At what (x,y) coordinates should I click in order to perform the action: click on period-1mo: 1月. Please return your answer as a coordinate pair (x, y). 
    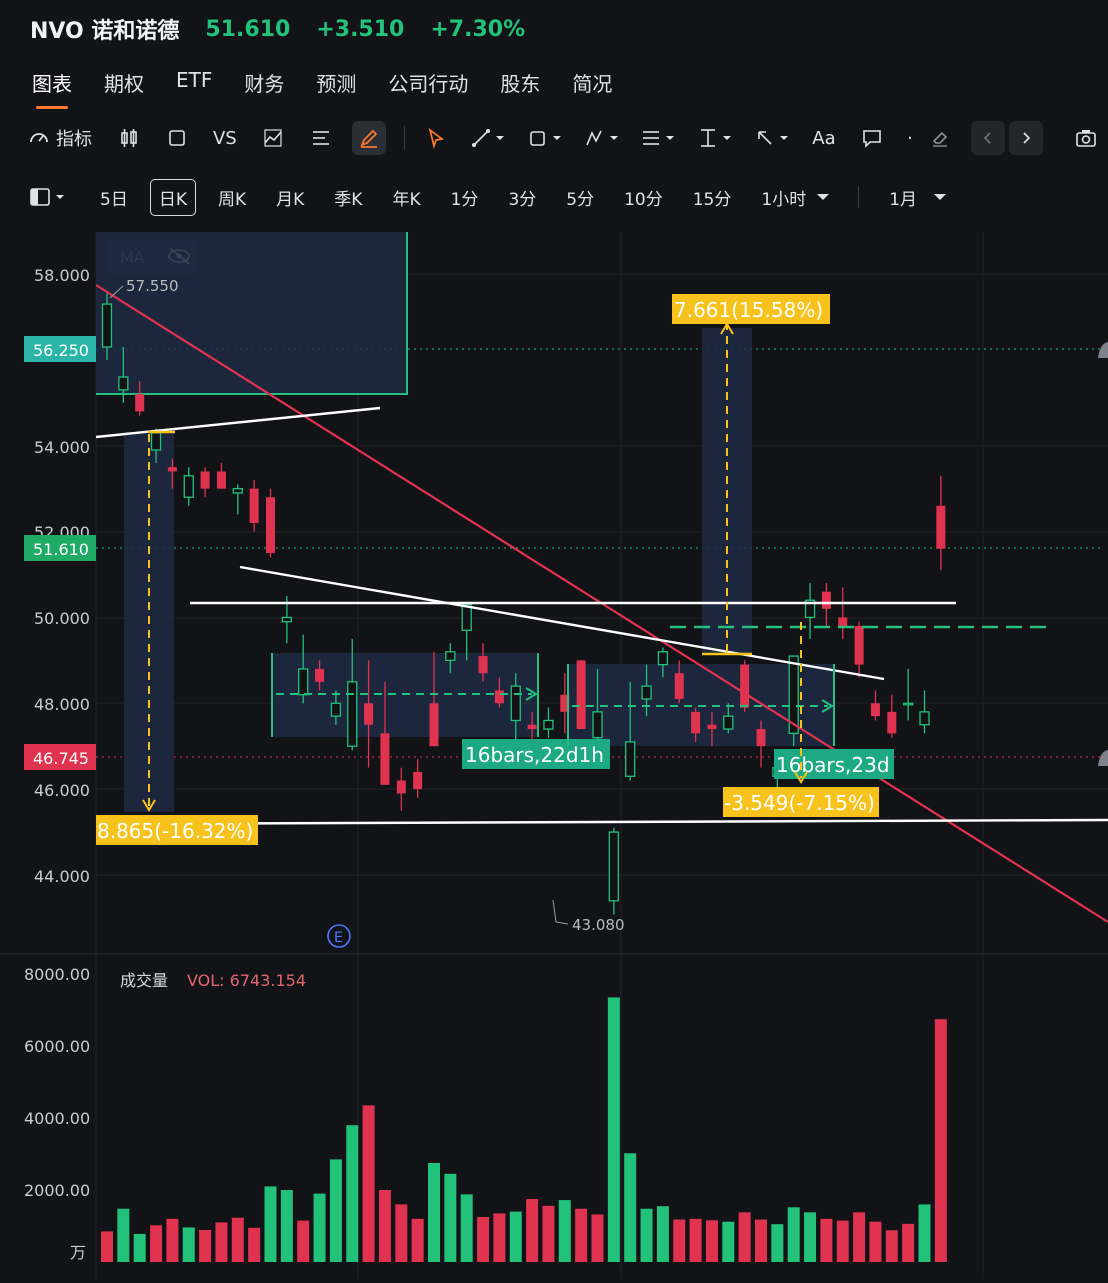
    Looking at the image, I should click on (919, 197).